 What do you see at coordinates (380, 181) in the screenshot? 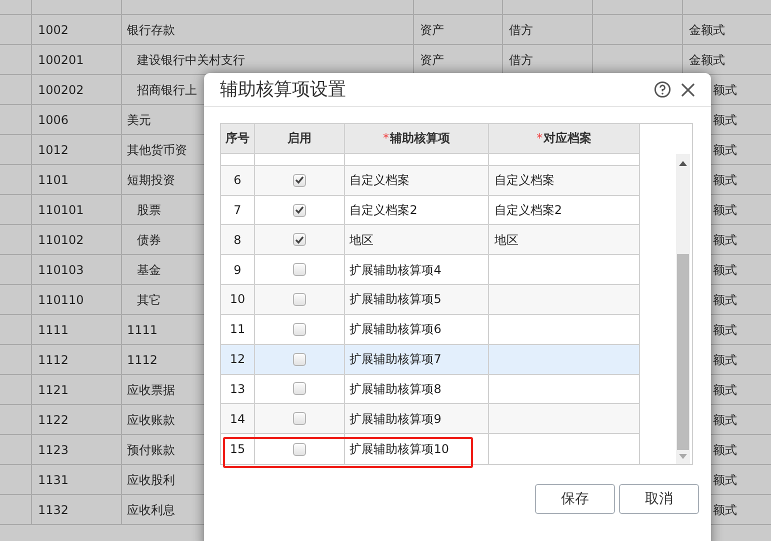
I see `item-name: 自定义档案` at bounding box center [380, 181].